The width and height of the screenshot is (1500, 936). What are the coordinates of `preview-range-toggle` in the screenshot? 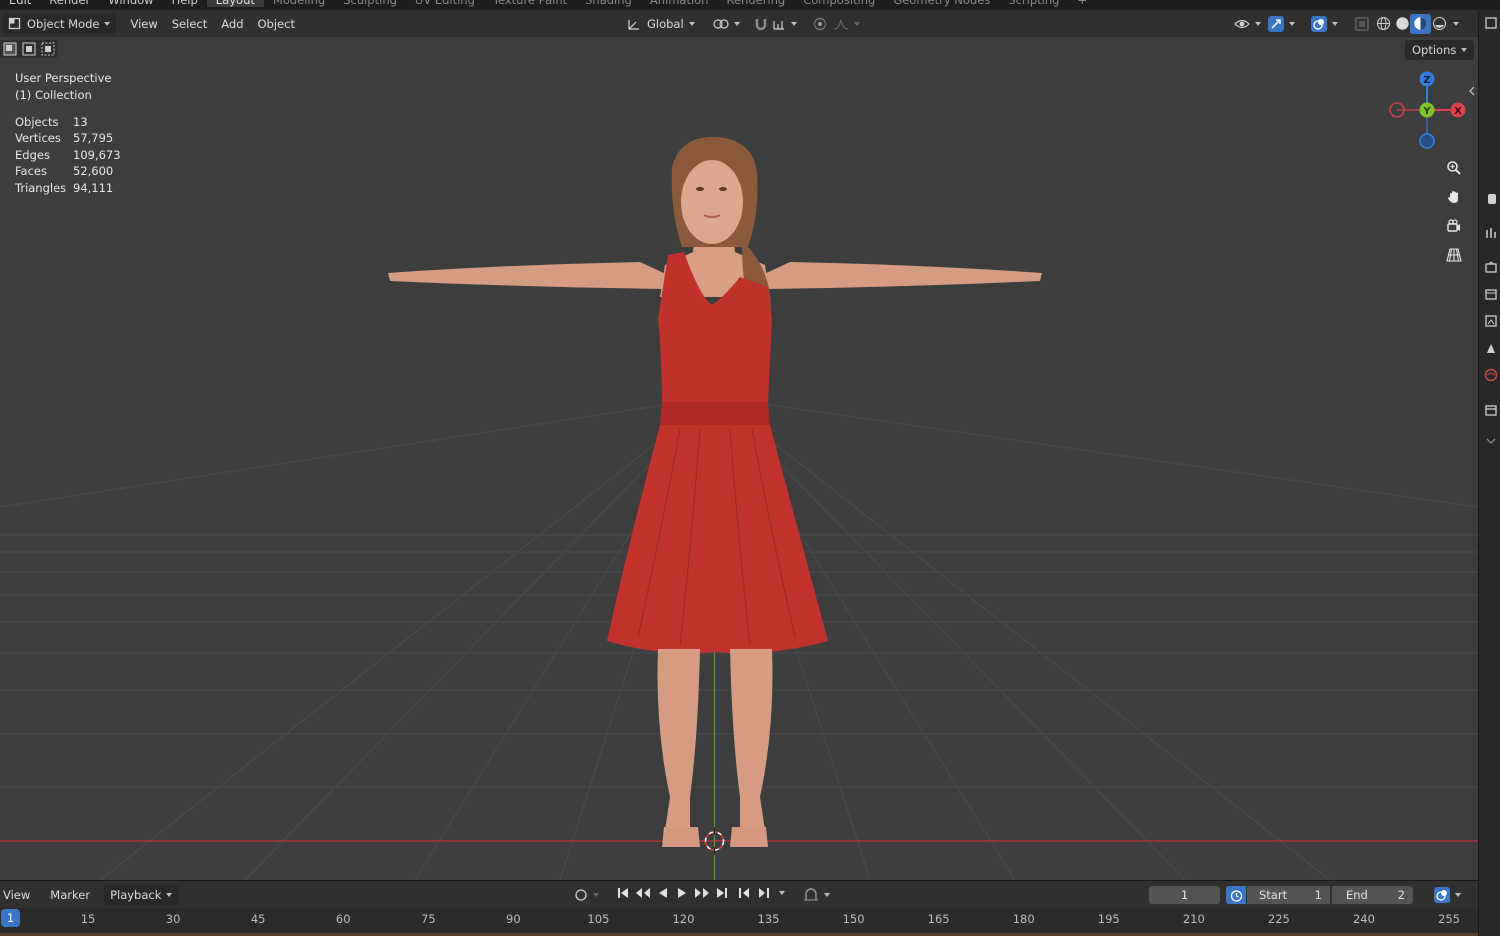 It's located at (1236, 895).